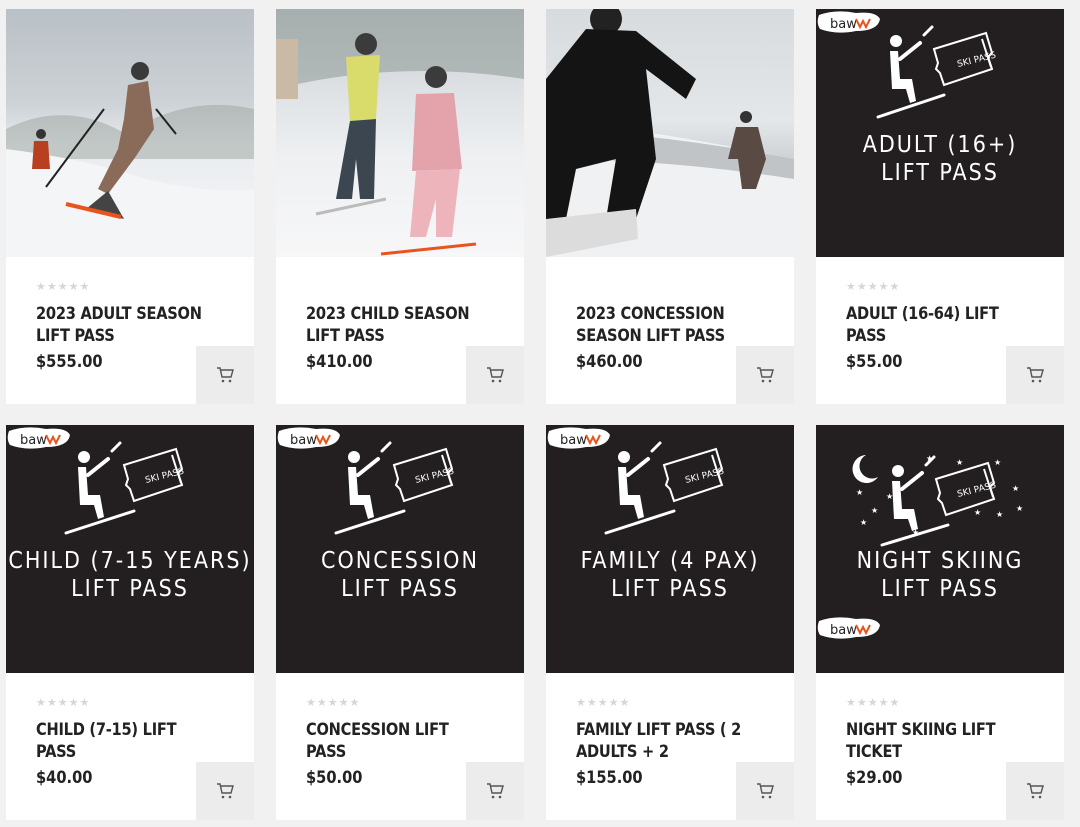  I want to click on moon-icon, so click(865, 469).